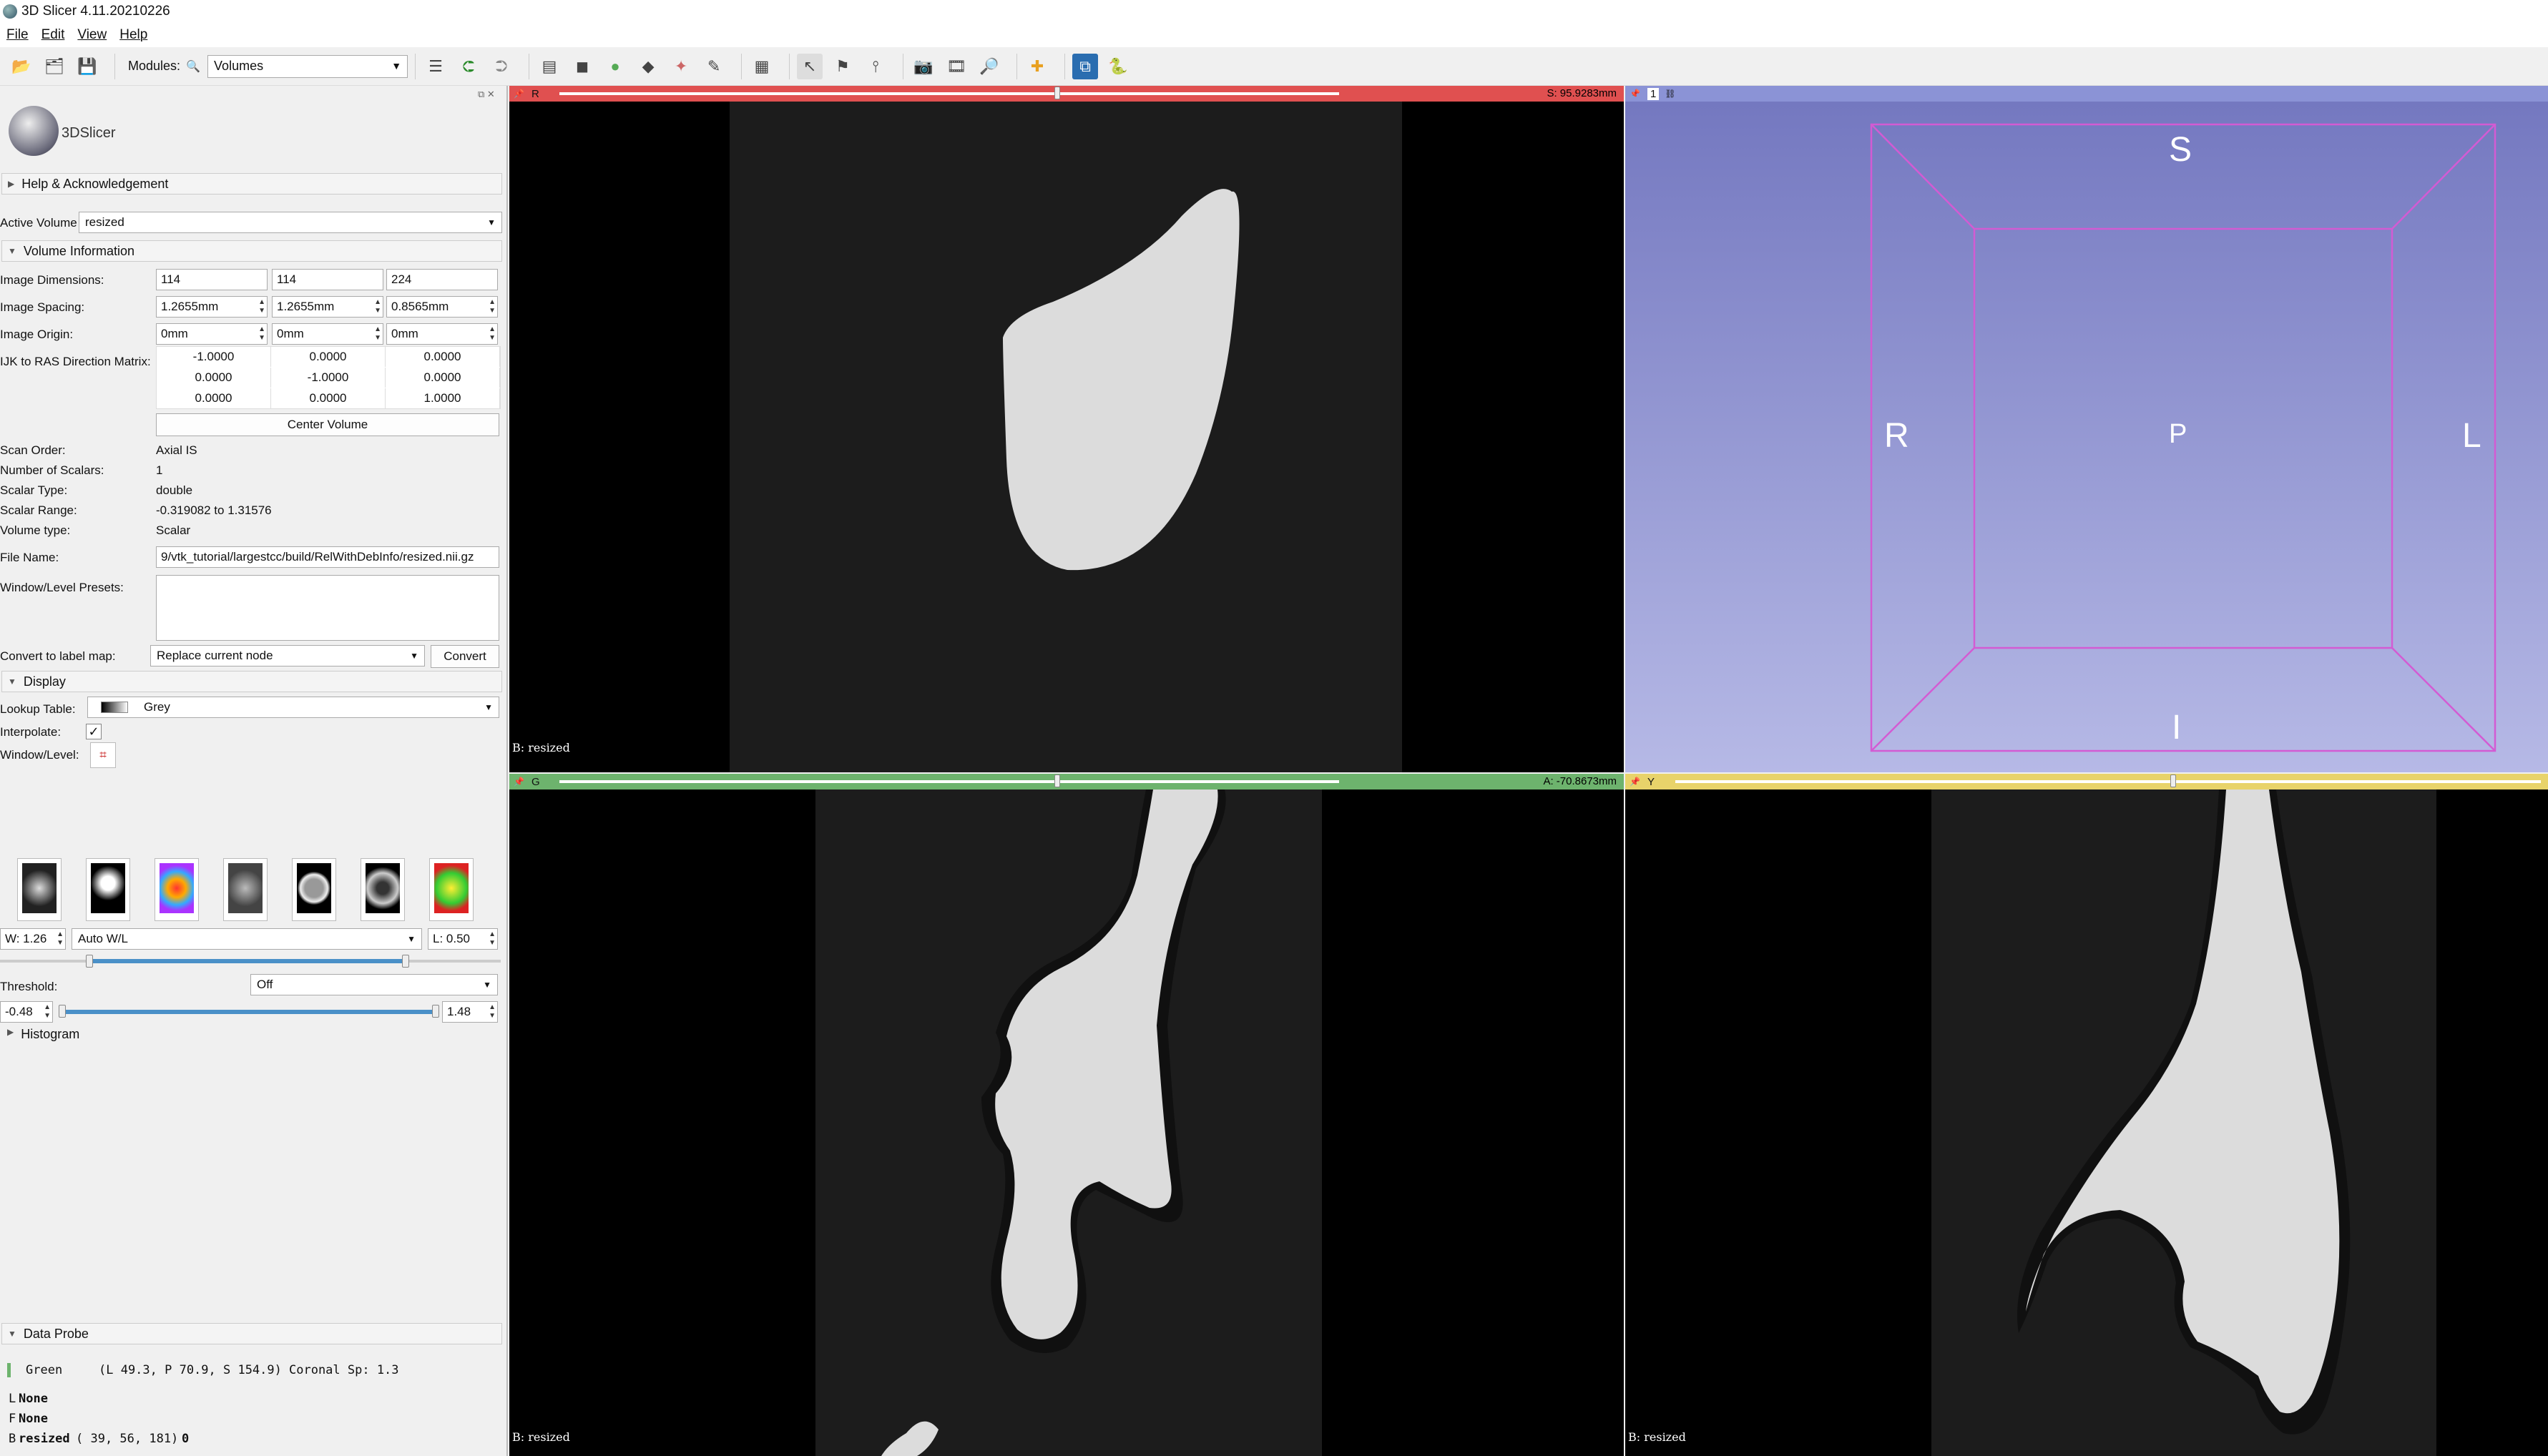  I want to click on dimension-j-field: 114, so click(328, 279).